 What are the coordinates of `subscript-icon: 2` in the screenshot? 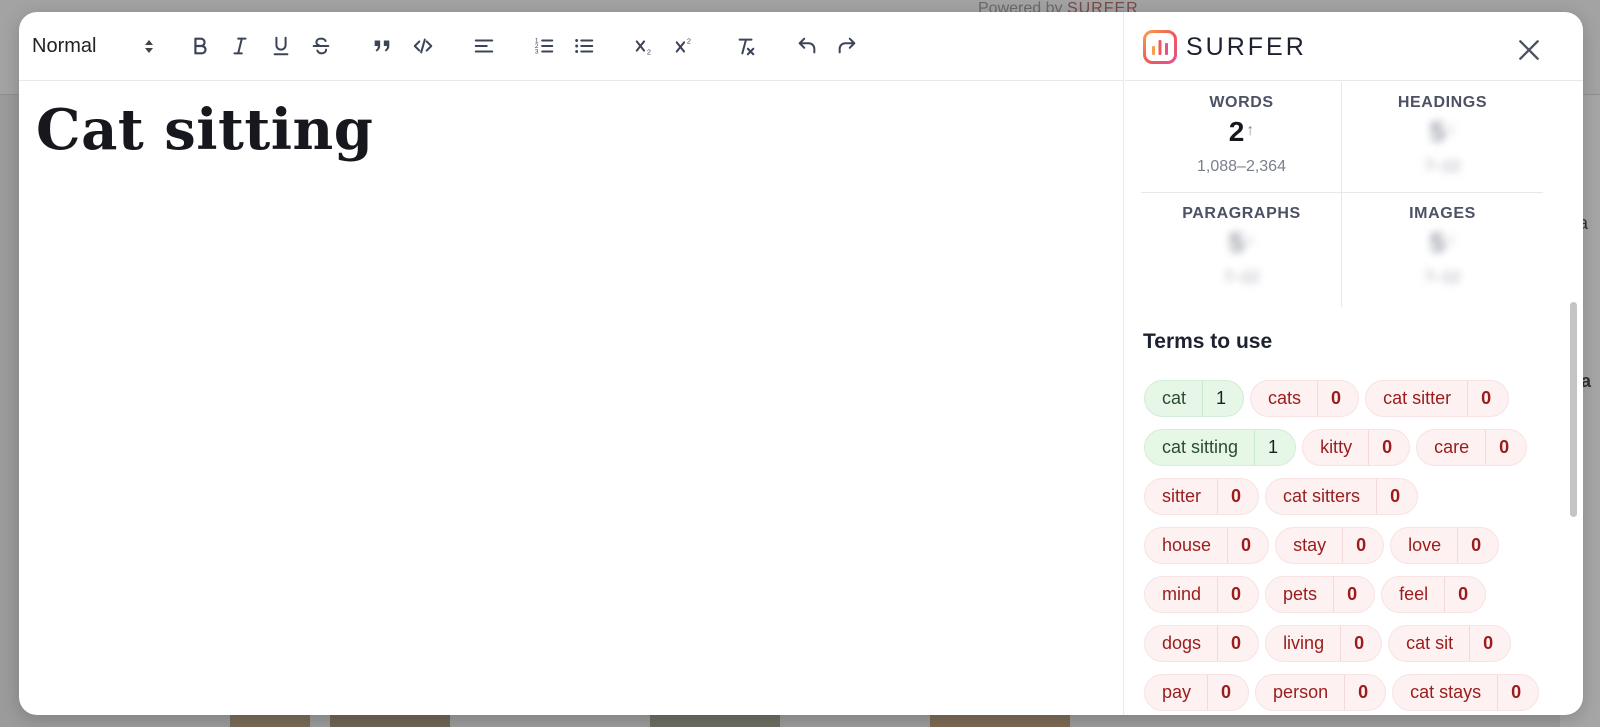 It's located at (643, 48).